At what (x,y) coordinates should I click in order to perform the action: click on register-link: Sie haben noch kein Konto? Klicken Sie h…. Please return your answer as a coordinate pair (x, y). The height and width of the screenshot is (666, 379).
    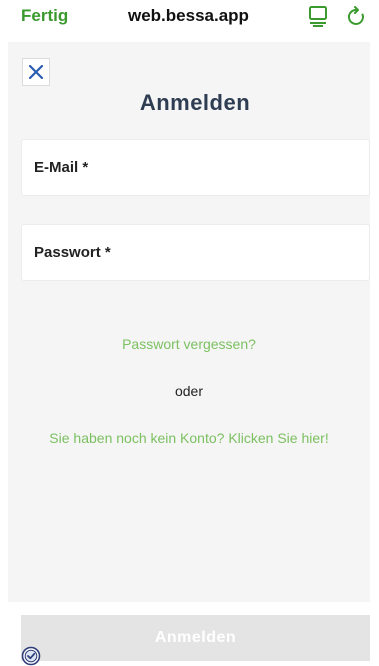
    Looking at the image, I should click on (189, 438).